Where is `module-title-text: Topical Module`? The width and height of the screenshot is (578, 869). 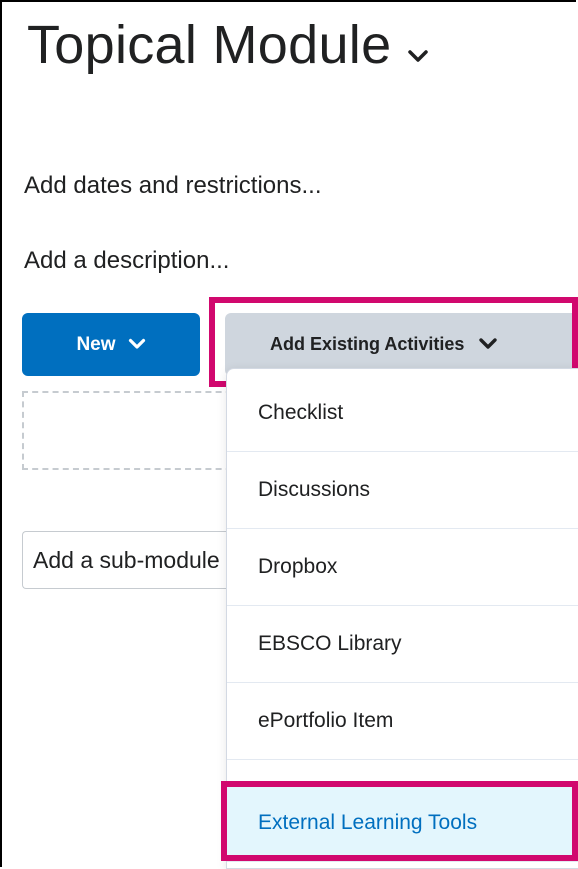
module-title-text: Topical Module is located at coordinates (209, 45).